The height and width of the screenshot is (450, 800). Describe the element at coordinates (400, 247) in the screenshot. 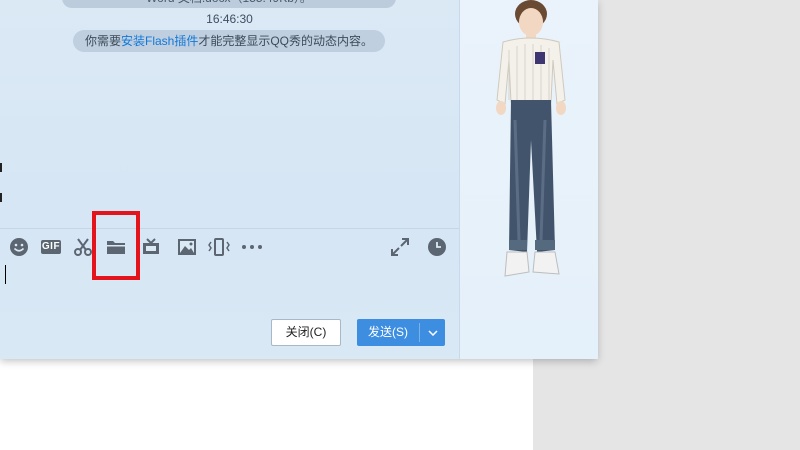

I see `expand-icon` at that location.